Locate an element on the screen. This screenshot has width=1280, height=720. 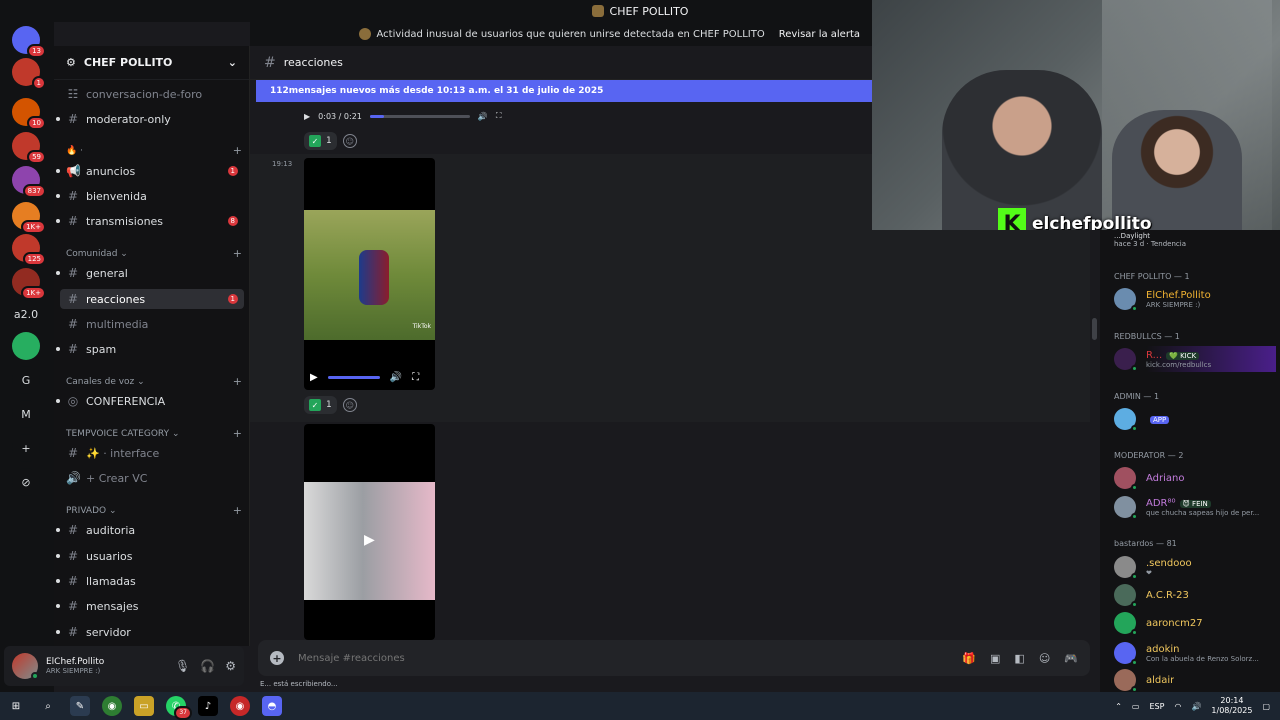
chrome-profile-icon: ◉ is located at coordinates (240, 706).